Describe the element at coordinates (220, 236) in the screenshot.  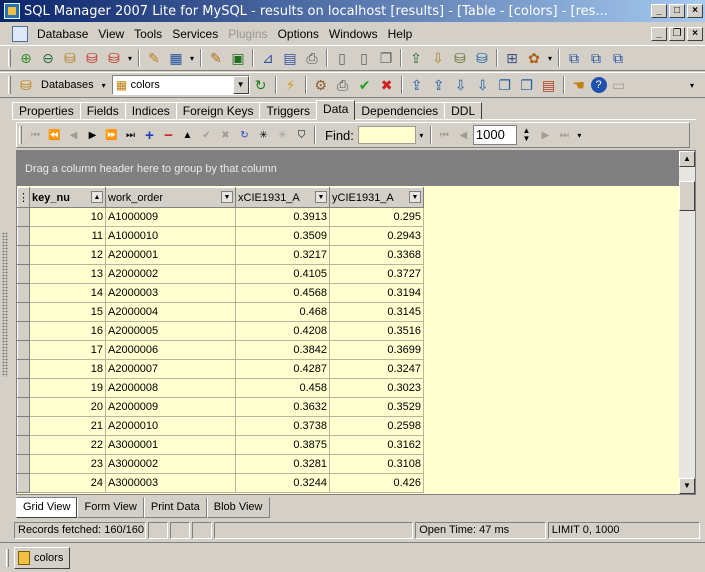
I see `table-row: 11 A1000010 0.3509 0.2943` at that location.